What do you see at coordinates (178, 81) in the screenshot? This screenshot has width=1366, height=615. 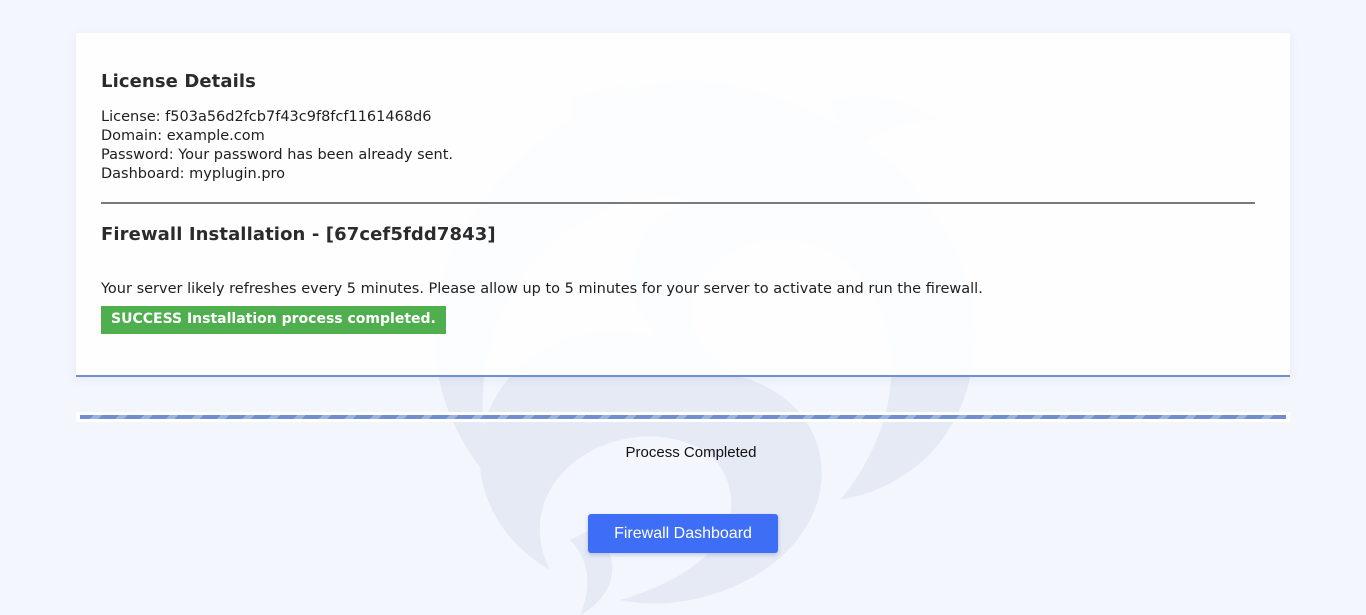 I see `license-details-heading: License Details` at bounding box center [178, 81].